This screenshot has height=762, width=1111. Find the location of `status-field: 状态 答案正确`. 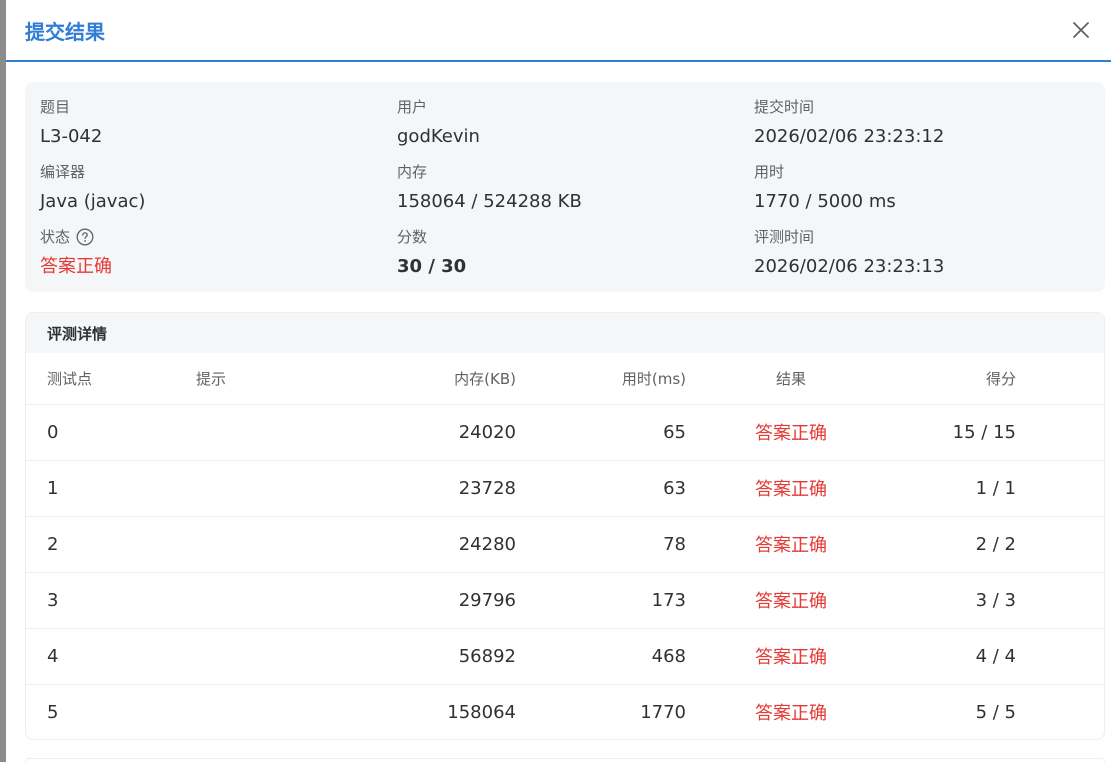

status-field: 状态 答案正确 is located at coordinates (218, 258).